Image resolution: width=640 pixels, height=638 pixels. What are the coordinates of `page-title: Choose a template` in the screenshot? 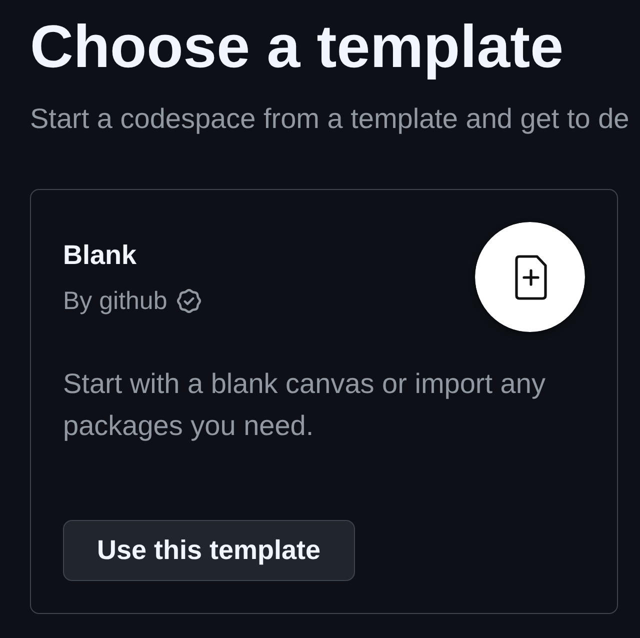 It's located at (297, 47).